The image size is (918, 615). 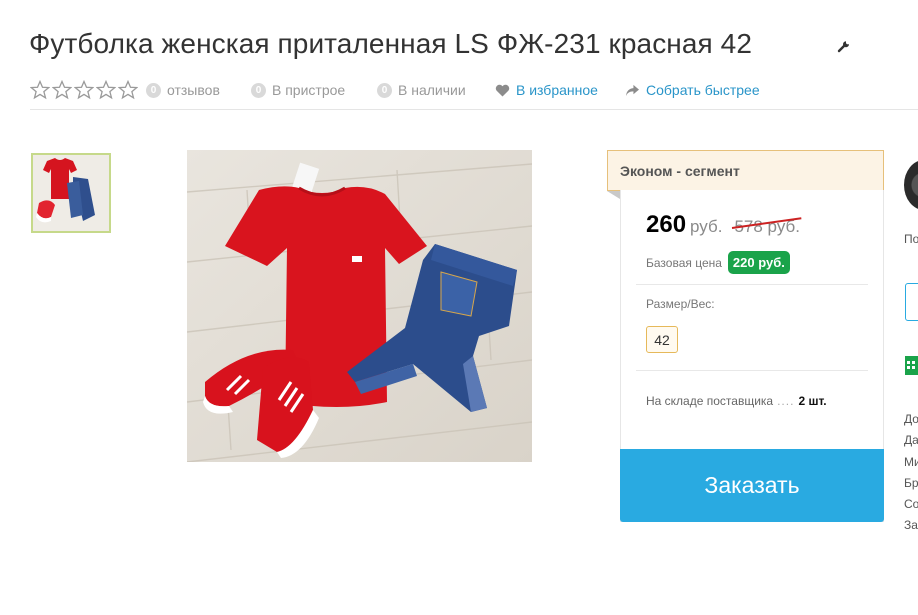 I want to click on segment-badge: Эконом - сегмент, so click(x=745, y=170).